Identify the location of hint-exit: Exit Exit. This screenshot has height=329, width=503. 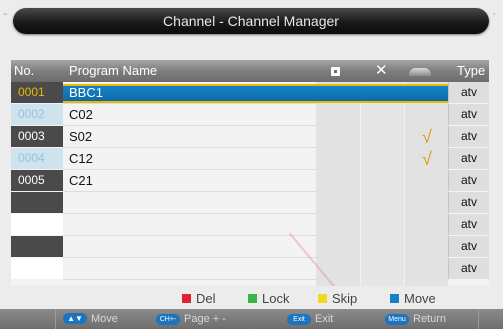
(310, 319).